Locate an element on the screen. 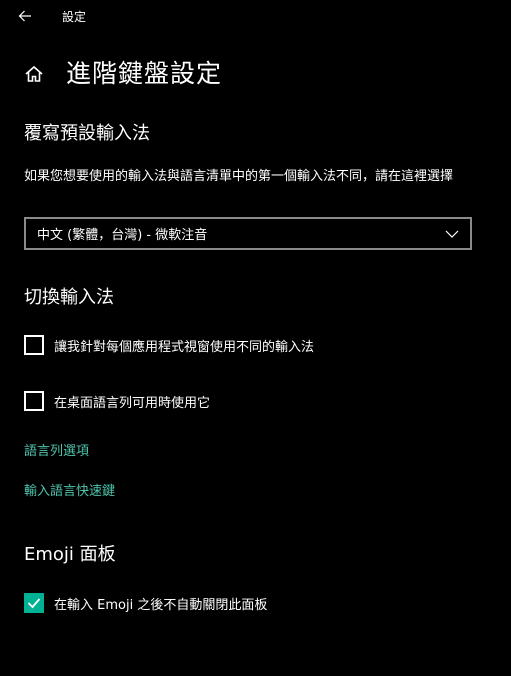 This screenshot has width=511, height=676. per-app-input-method-label: 讓我針對每個應用程式視窗使用不同的輸入法 is located at coordinates (184, 347).